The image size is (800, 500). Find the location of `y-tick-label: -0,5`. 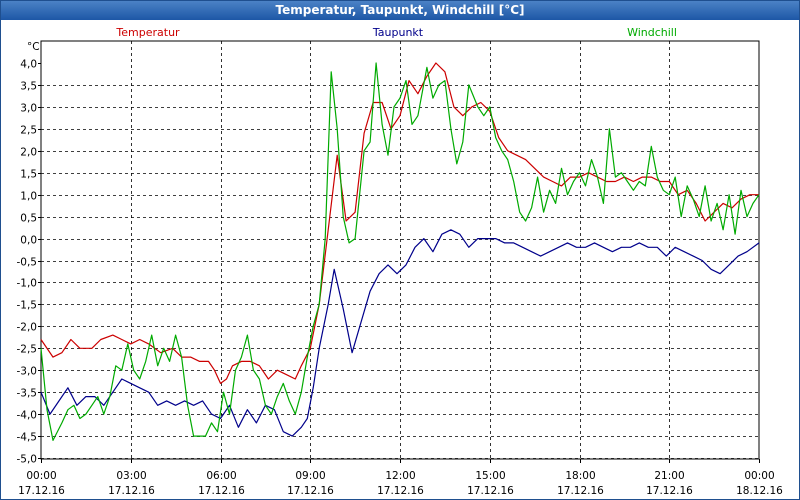

y-tick-label: -0,5 is located at coordinates (27, 263).